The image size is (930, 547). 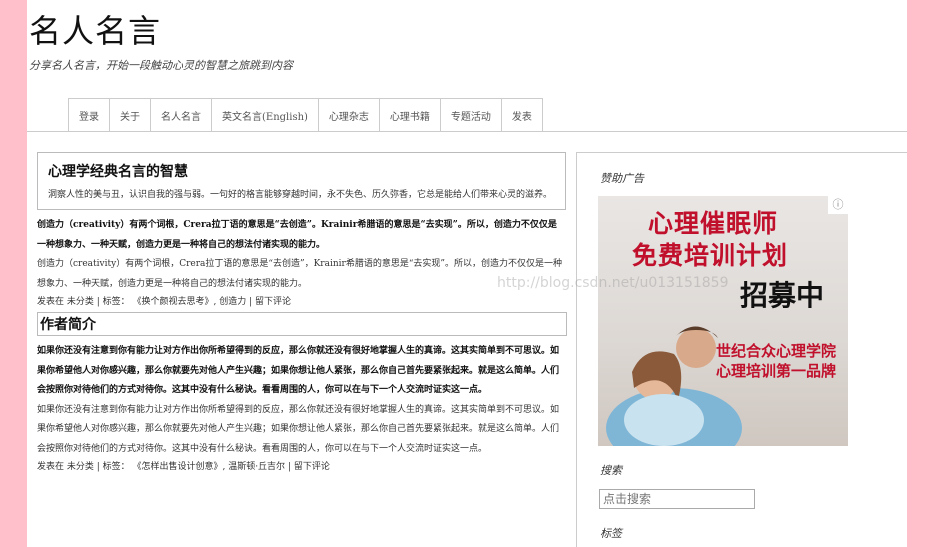 I want to click on nav-item-login: 登录, so click(x=89, y=114).